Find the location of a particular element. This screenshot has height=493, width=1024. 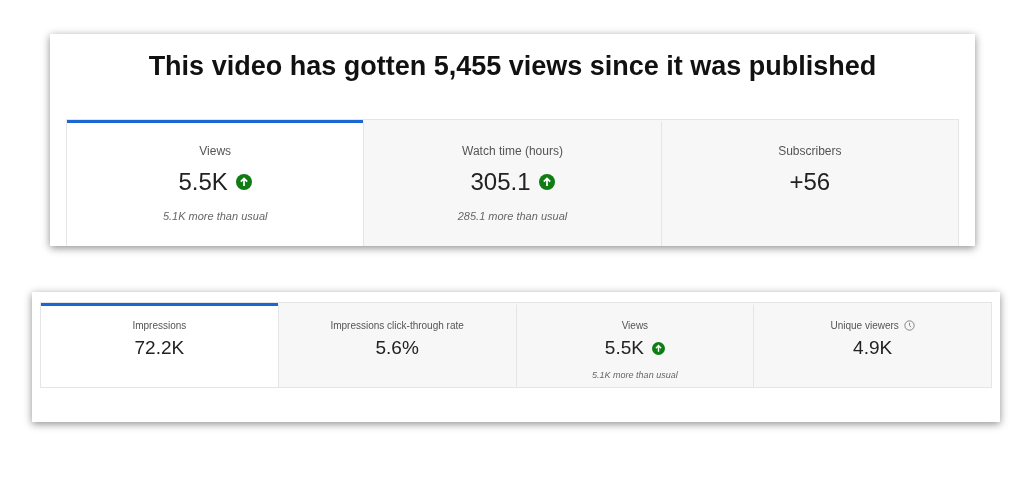

metric-note: 285.1 more than usual is located at coordinates (512, 216).